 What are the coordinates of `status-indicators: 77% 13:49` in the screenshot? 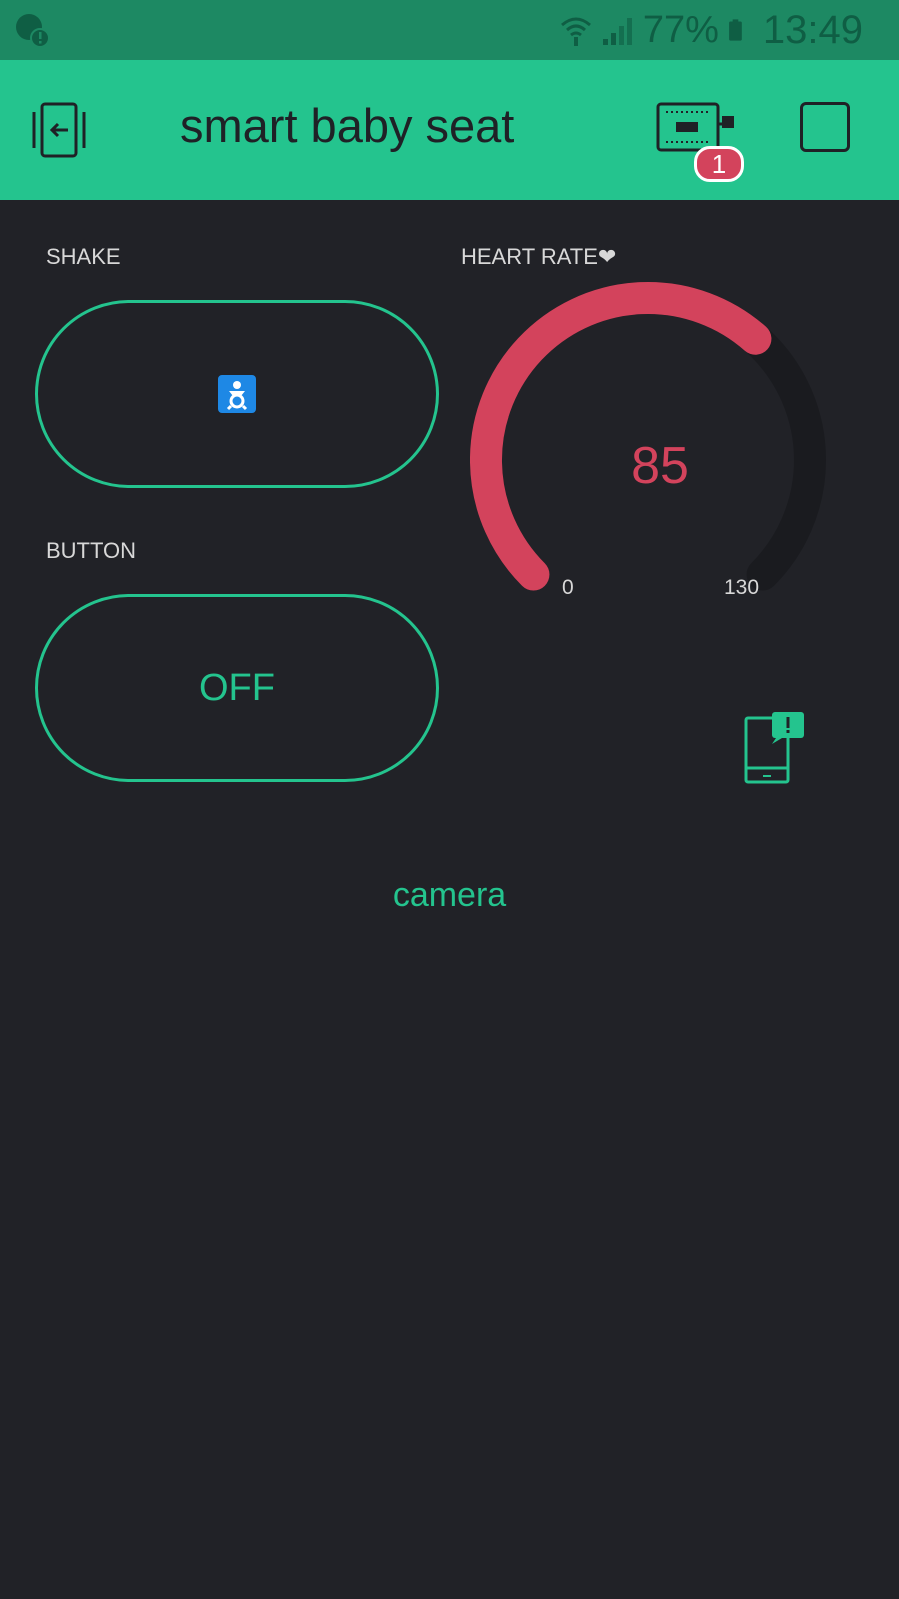 It's located at (711, 30).